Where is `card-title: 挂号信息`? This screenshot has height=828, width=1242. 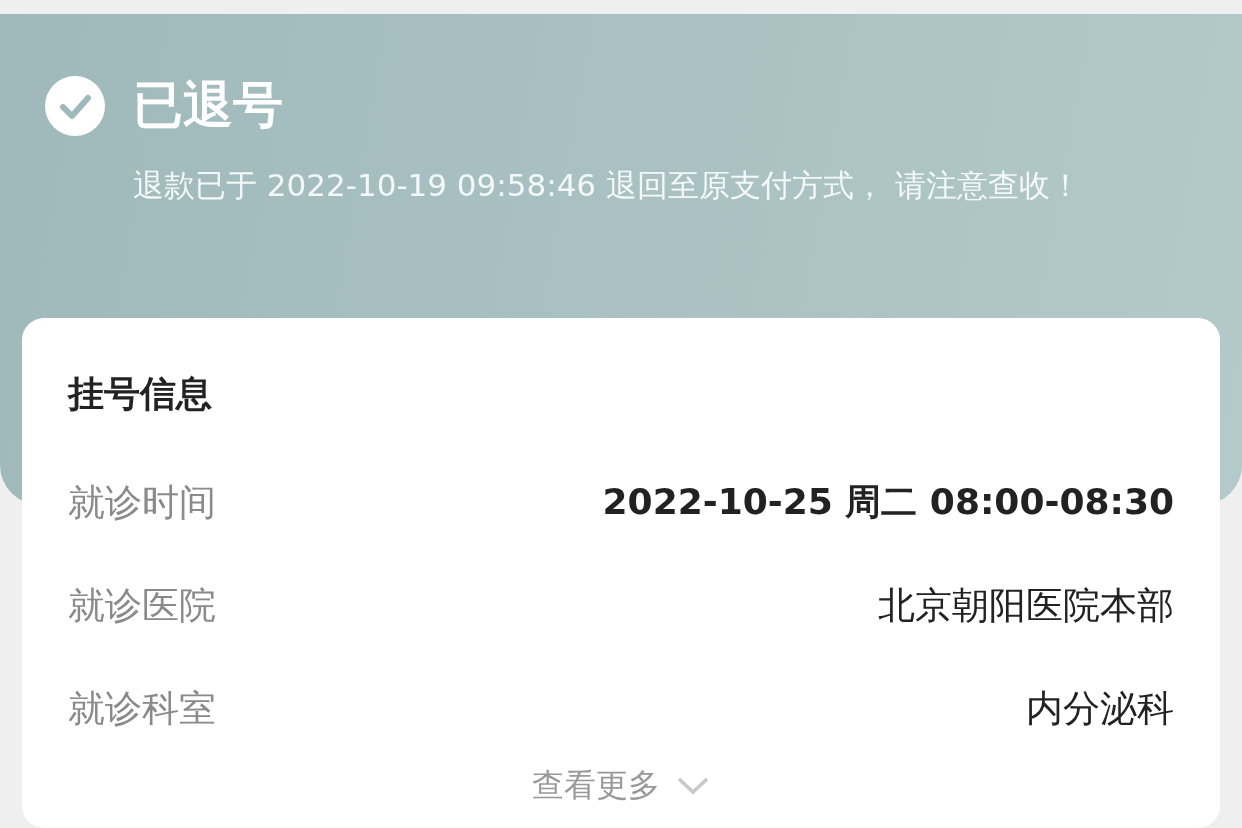
card-title: 挂号信息 is located at coordinates (140, 394).